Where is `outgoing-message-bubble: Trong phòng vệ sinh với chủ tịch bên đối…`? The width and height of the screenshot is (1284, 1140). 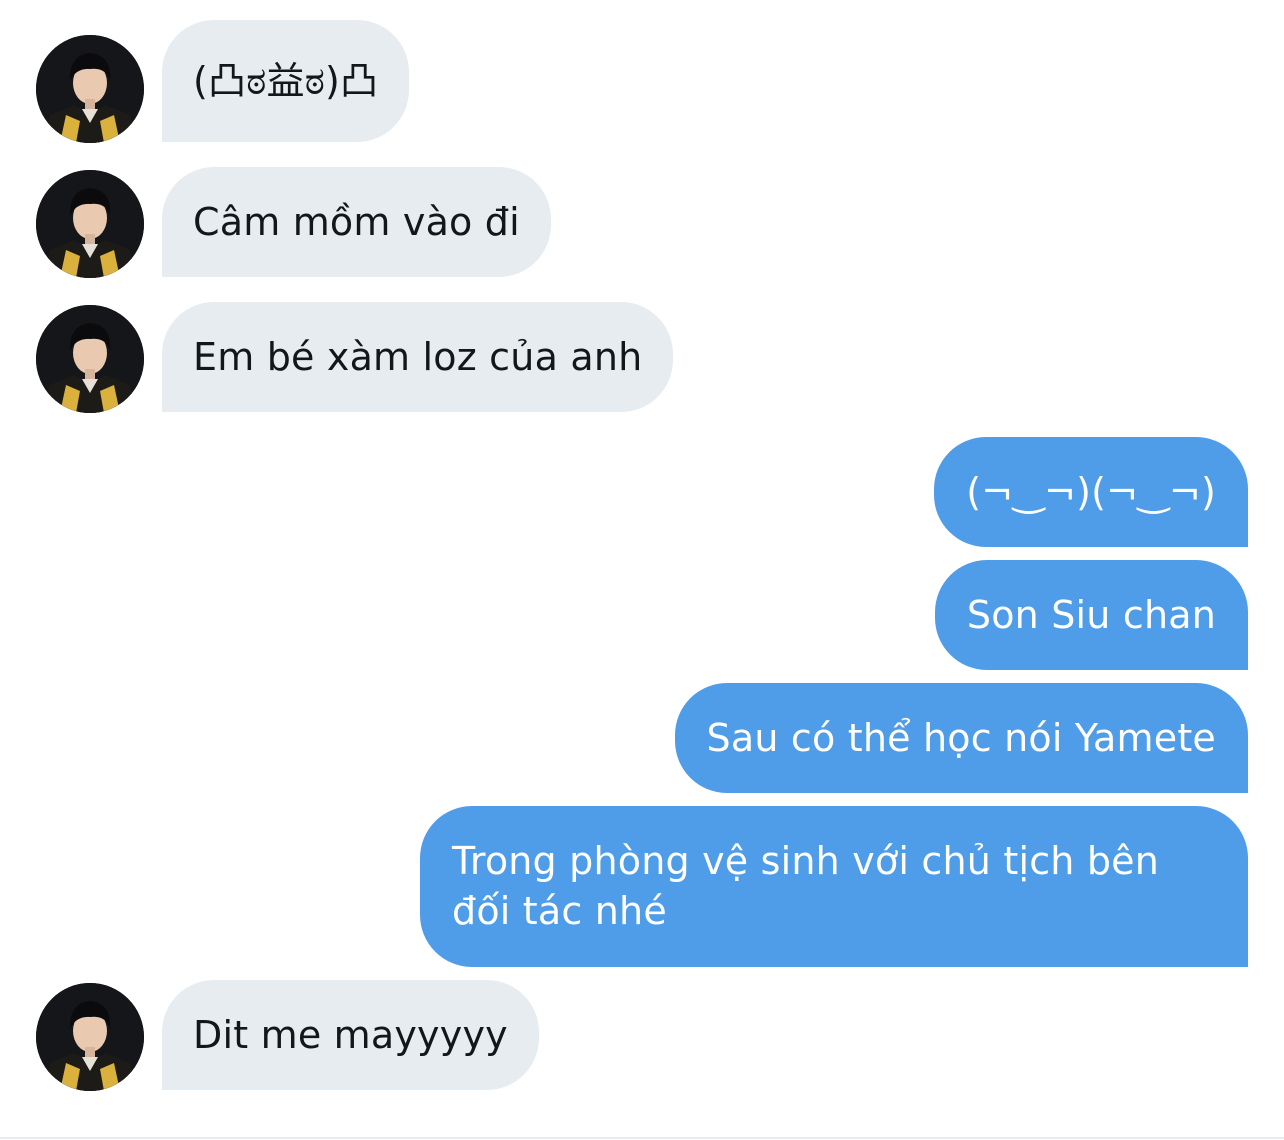 outgoing-message-bubble: Trong phòng vệ sinh với chủ tịch bên đối… is located at coordinates (834, 886).